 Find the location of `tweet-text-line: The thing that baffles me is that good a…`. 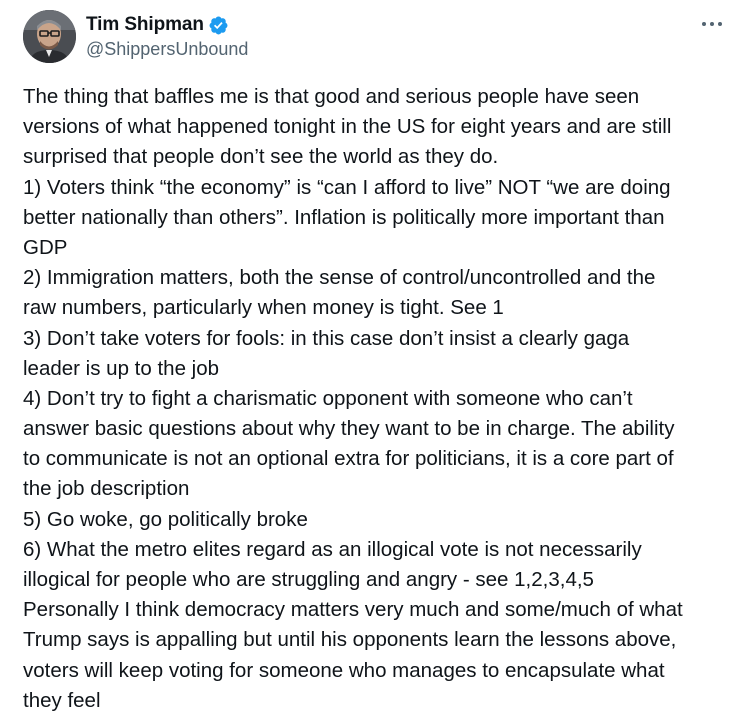

tweet-text-line: The thing that baffles me is that good a… is located at coordinates (331, 96).